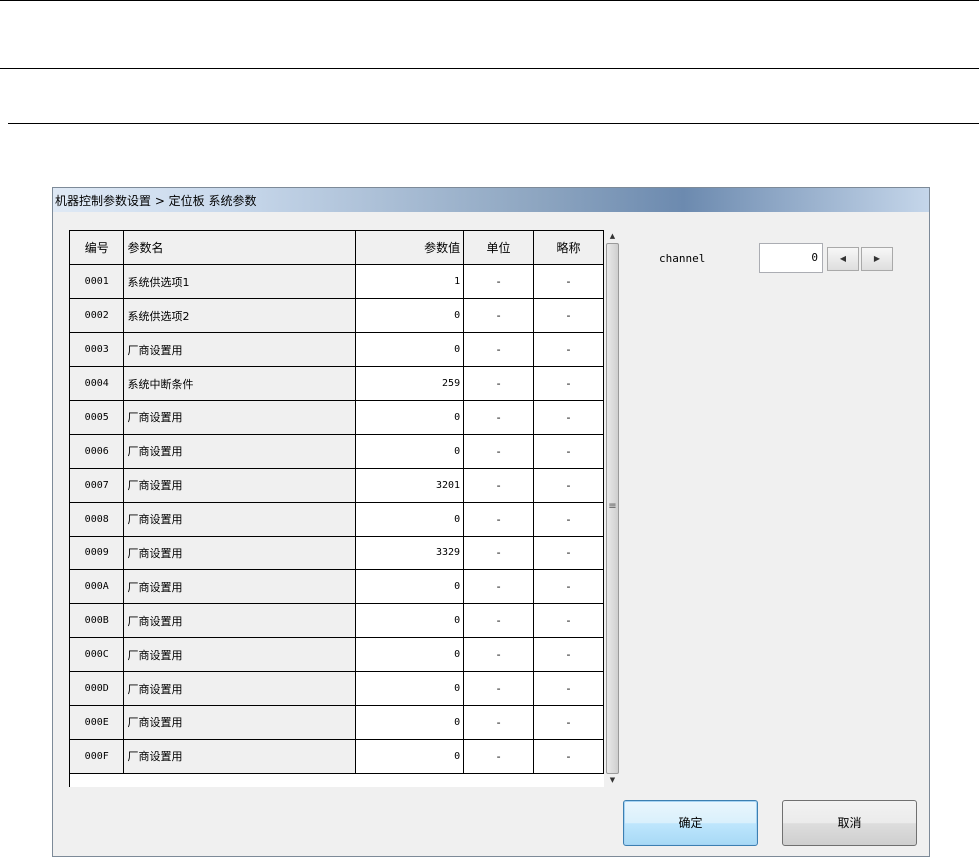  I want to click on row-code: 0007, so click(97, 485).